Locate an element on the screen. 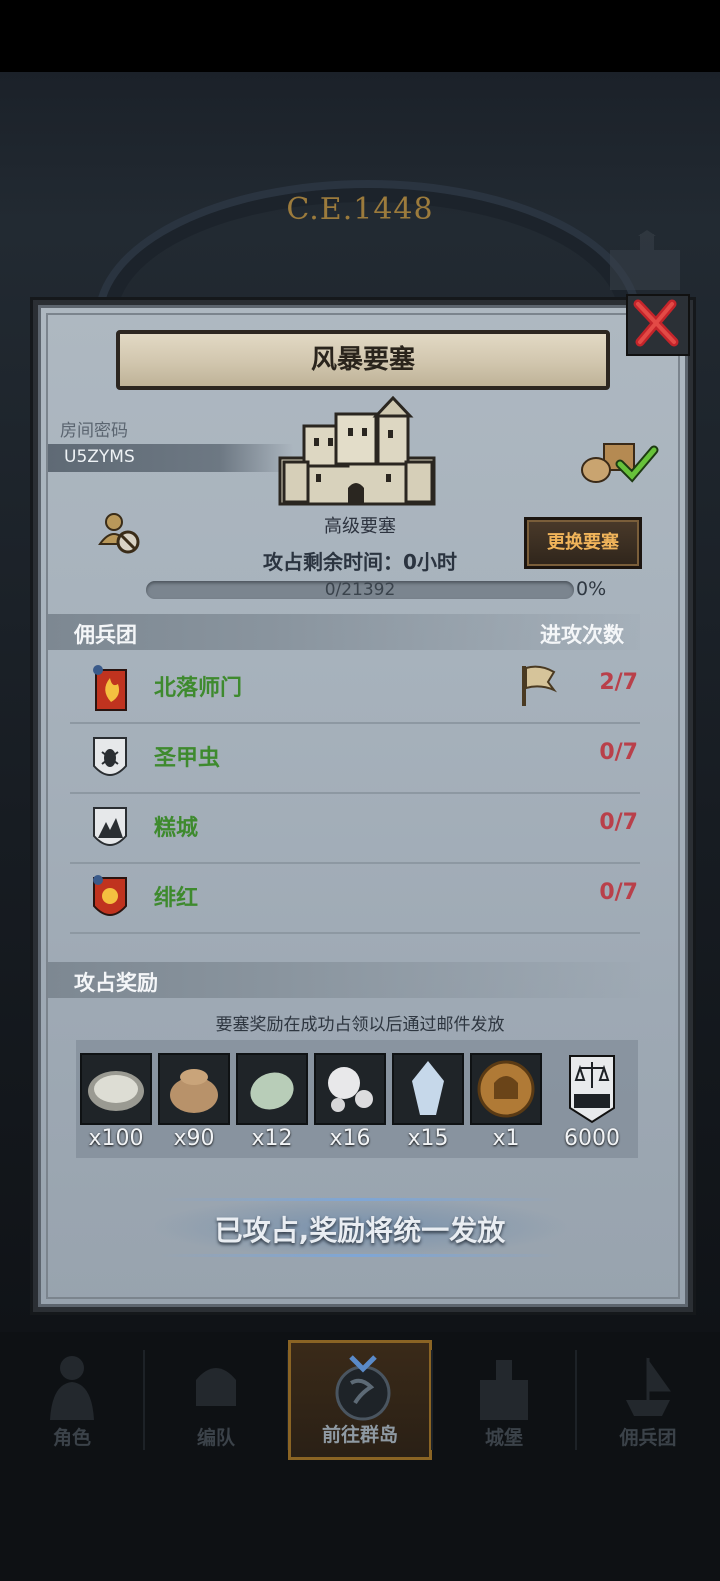  knight-character-icon is located at coordinates (72, 1388).